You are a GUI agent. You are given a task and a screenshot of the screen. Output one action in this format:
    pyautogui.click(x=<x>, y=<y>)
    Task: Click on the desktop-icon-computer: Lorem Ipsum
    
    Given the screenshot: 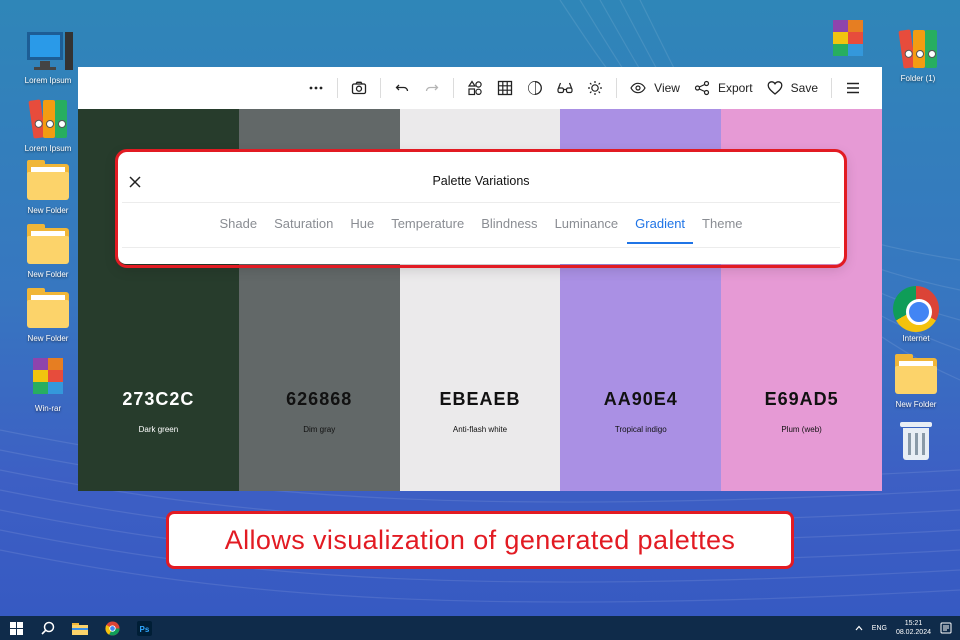 What is the action you would take?
    pyautogui.click(x=48, y=57)
    